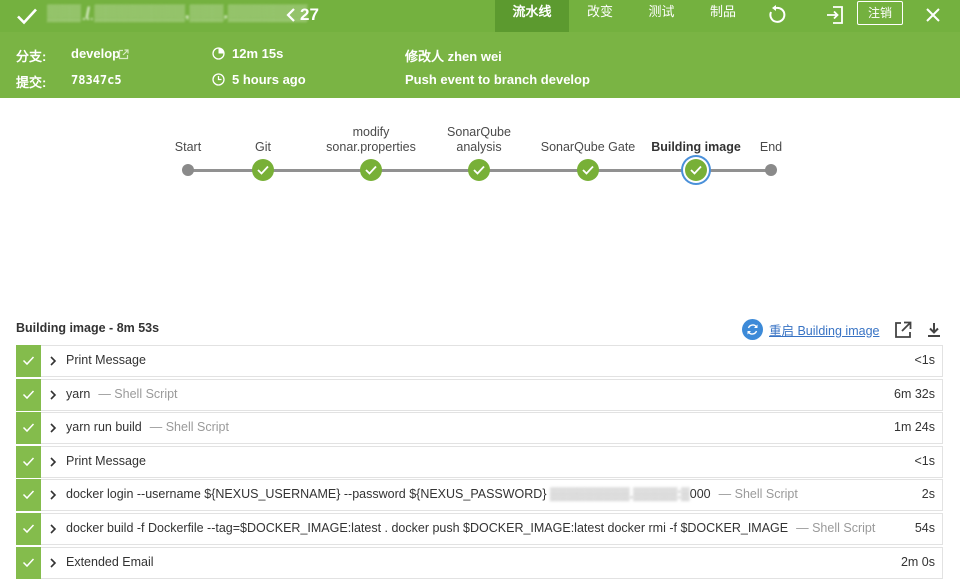 The image size is (960, 580). Describe the element at coordinates (95, 53) in the screenshot. I see `branch-link: develop` at that location.